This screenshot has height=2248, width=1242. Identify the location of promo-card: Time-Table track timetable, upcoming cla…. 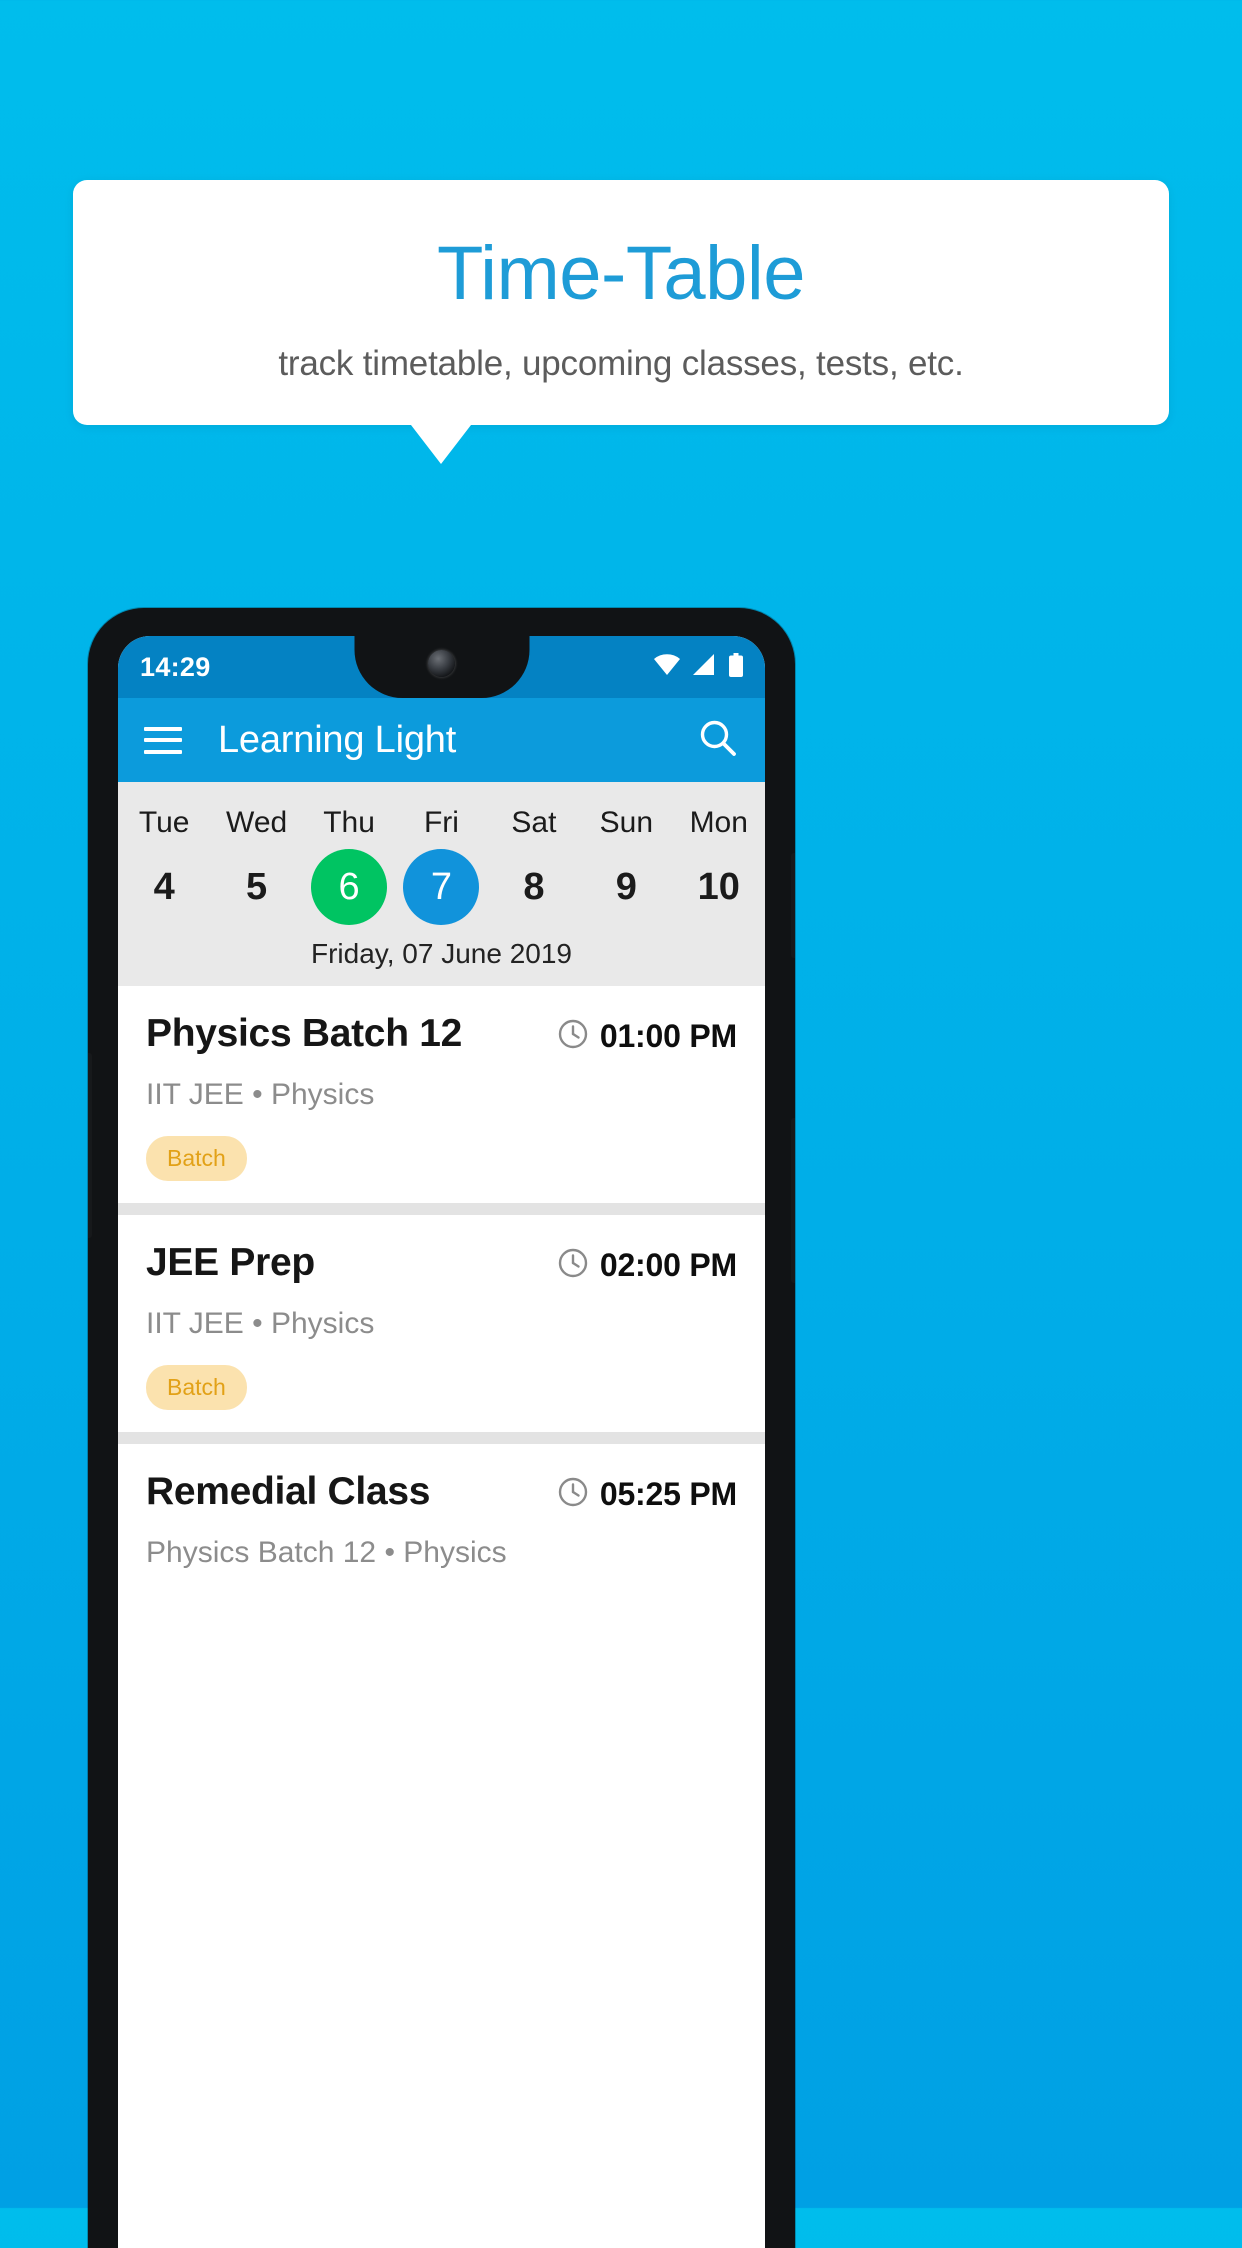
(621, 302).